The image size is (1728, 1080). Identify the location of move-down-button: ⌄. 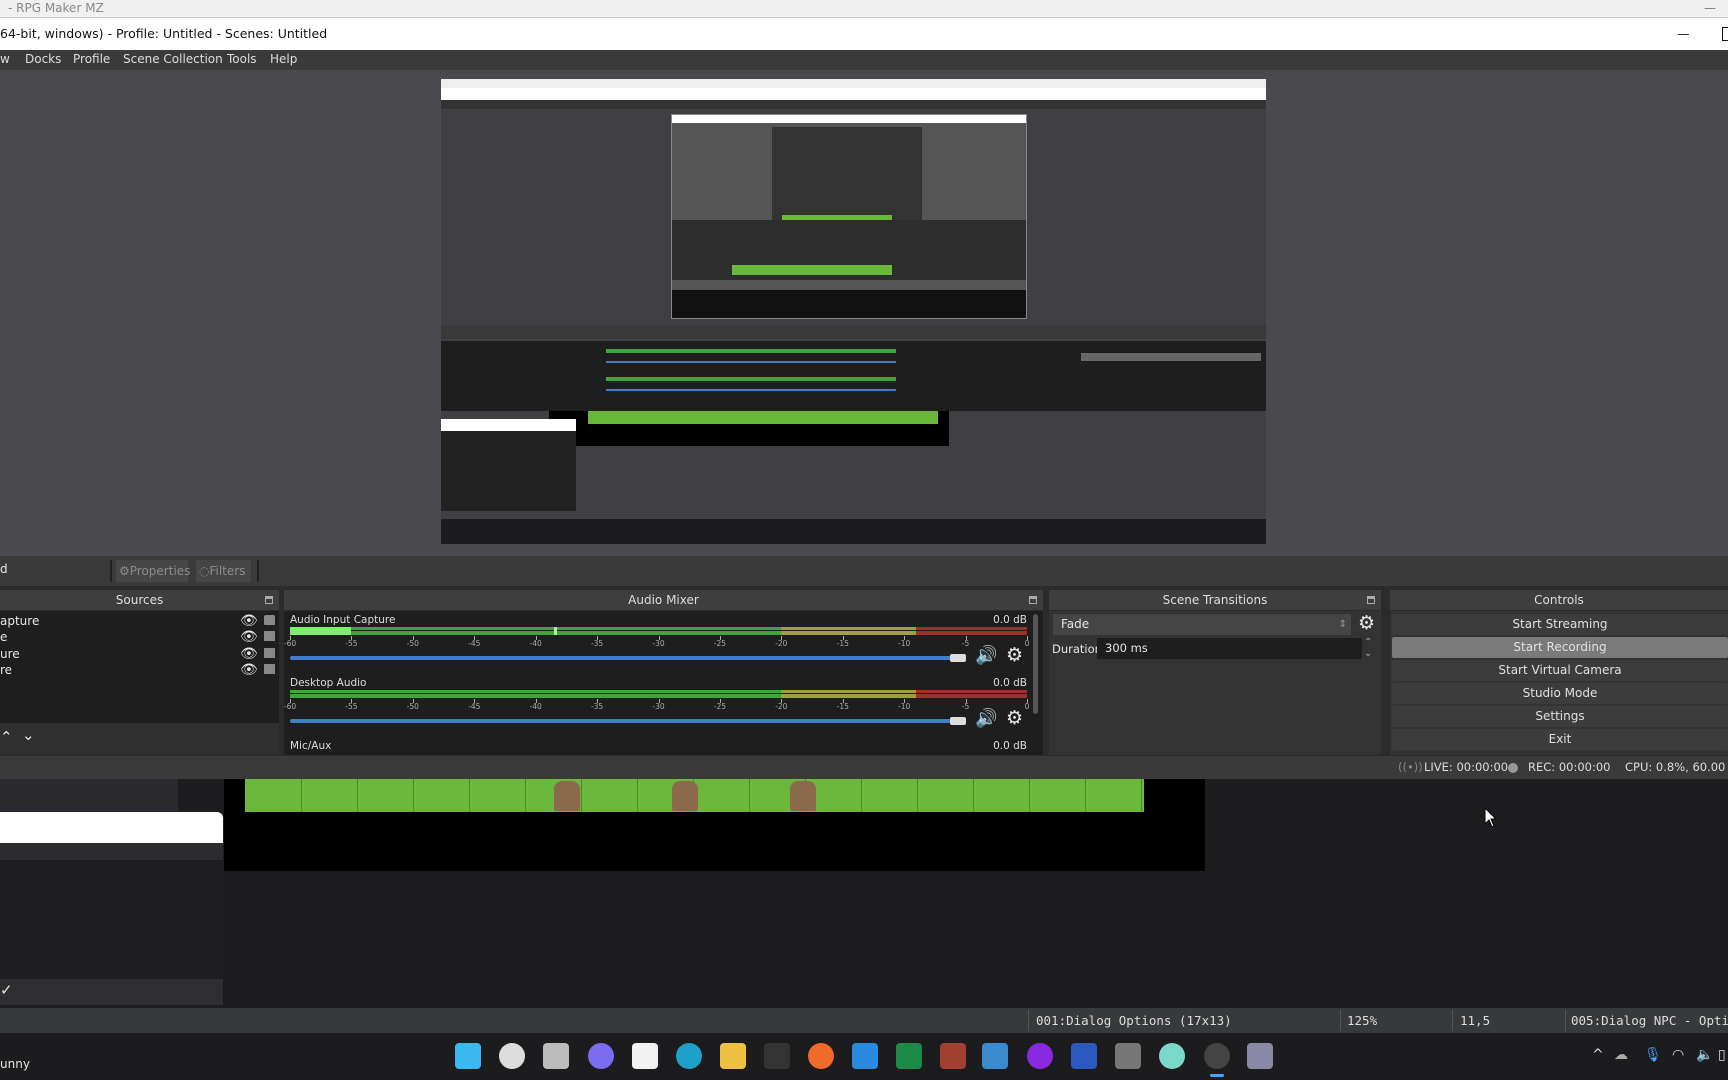
(28, 735).